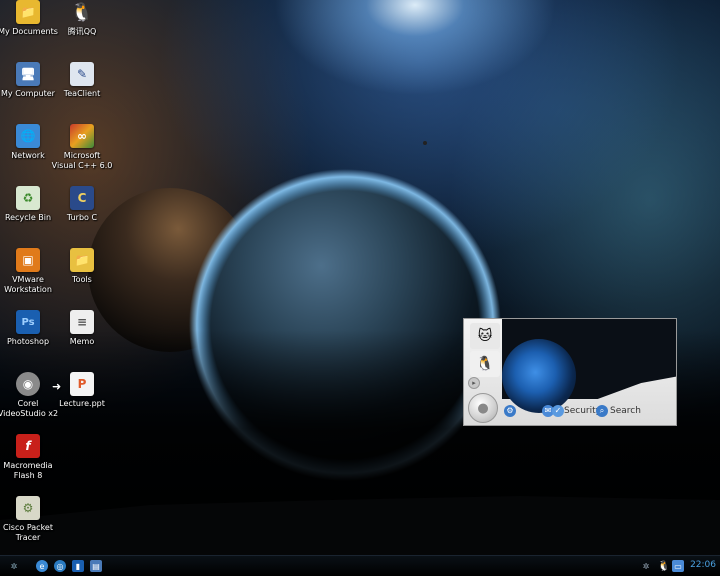 This screenshot has height=576, width=720. What do you see at coordinates (28, 136) in the screenshot?
I see `network-icon: 🌐` at bounding box center [28, 136].